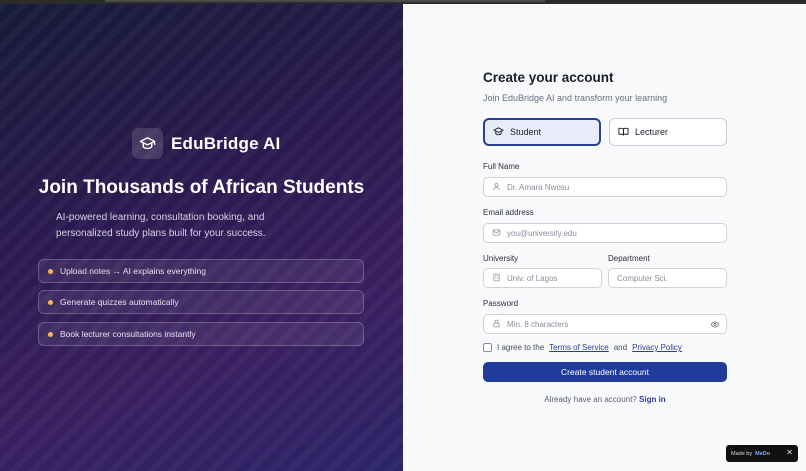 The height and width of the screenshot is (471, 806). I want to click on brand-name: EduBridge AI, so click(226, 143).